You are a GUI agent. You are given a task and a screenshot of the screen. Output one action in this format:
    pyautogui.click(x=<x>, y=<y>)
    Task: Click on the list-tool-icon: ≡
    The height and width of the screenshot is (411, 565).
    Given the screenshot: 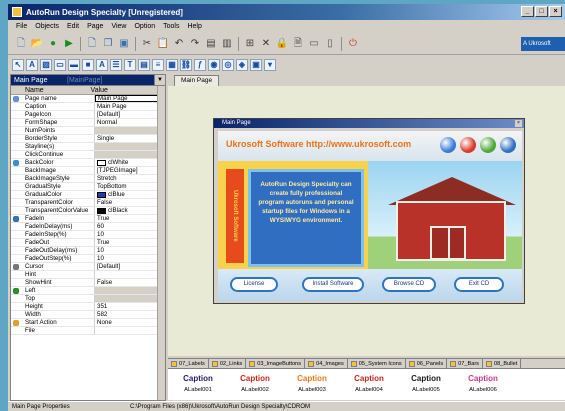 What is the action you would take?
    pyautogui.click(x=158, y=64)
    